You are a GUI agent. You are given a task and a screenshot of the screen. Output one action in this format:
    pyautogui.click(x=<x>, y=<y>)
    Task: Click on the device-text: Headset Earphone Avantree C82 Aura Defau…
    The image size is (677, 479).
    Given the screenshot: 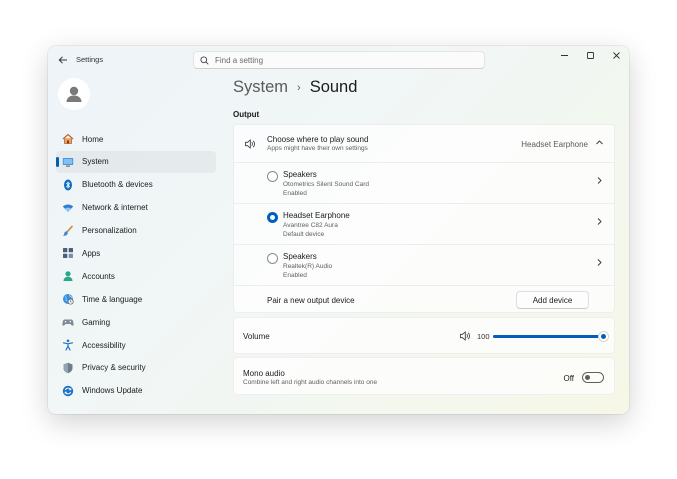 What is the action you would take?
    pyautogui.click(x=316, y=225)
    